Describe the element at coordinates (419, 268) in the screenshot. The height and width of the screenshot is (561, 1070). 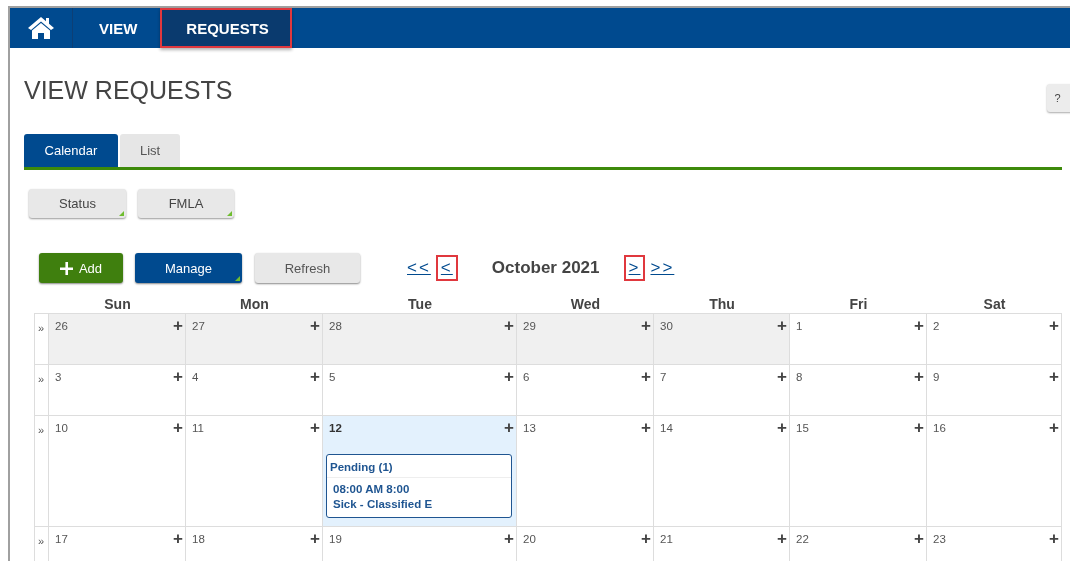
I see `month-nav-link: <<` at that location.